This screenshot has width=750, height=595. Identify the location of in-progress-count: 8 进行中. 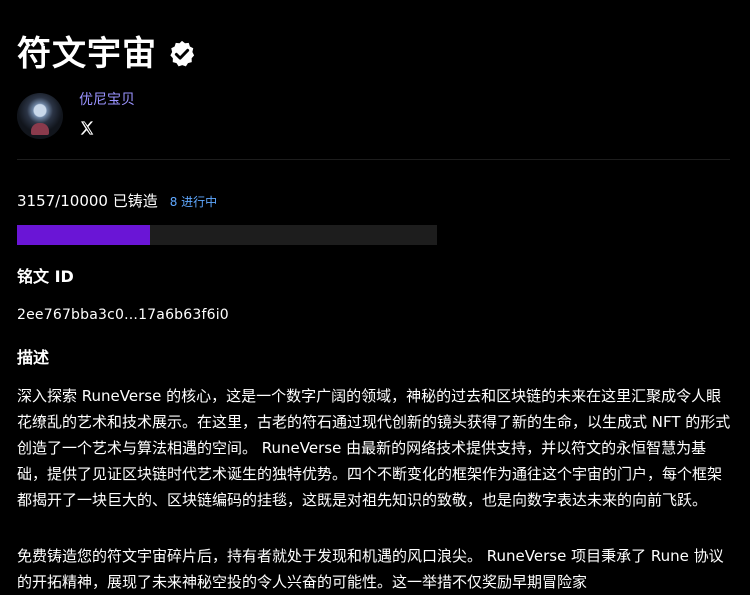
(193, 202).